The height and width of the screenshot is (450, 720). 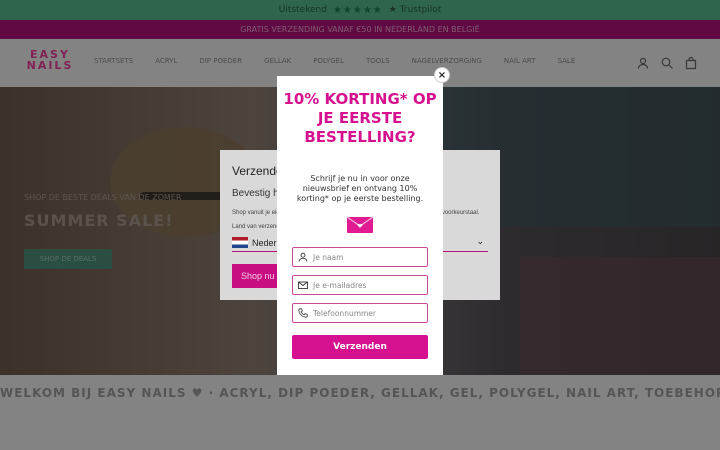 What do you see at coordinates (340, 285) in the screenshot?
I see `email-placeholder: Je e-mailadres` at bounding box center [340, 285].